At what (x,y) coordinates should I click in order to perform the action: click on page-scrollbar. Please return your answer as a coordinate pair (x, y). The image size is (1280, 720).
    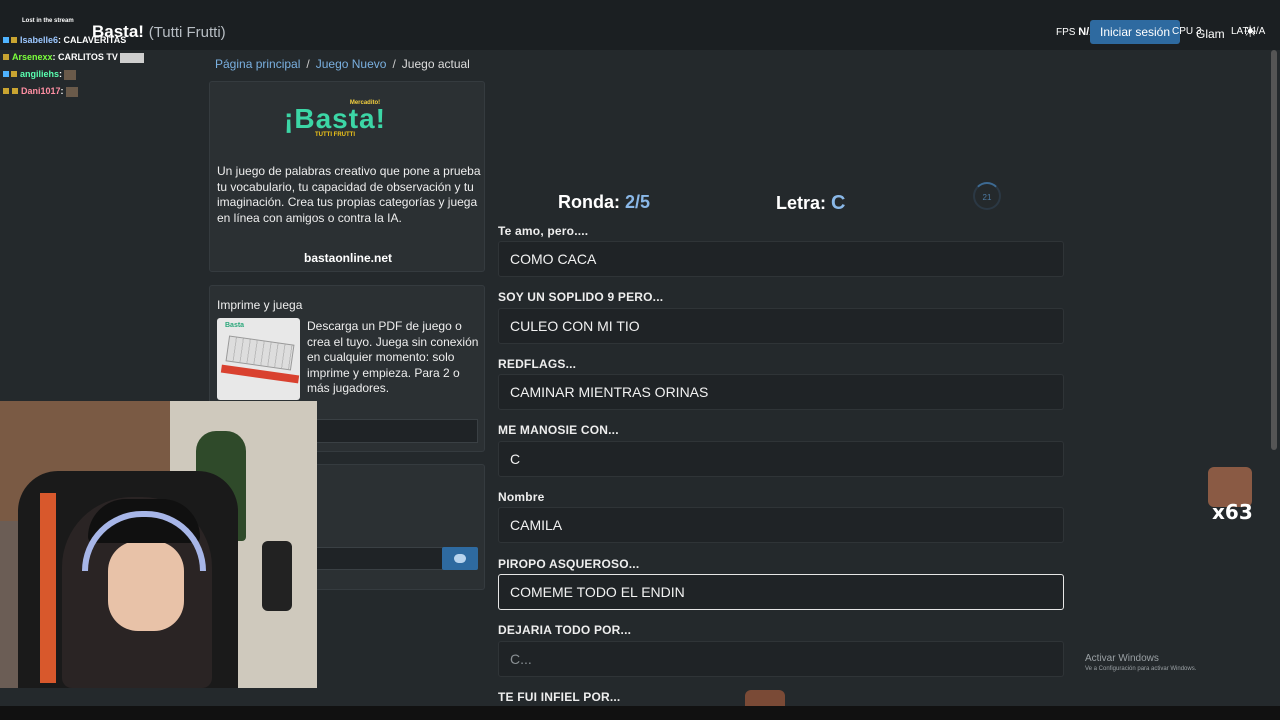
    Looking at the image, I should click on (1274, 250).